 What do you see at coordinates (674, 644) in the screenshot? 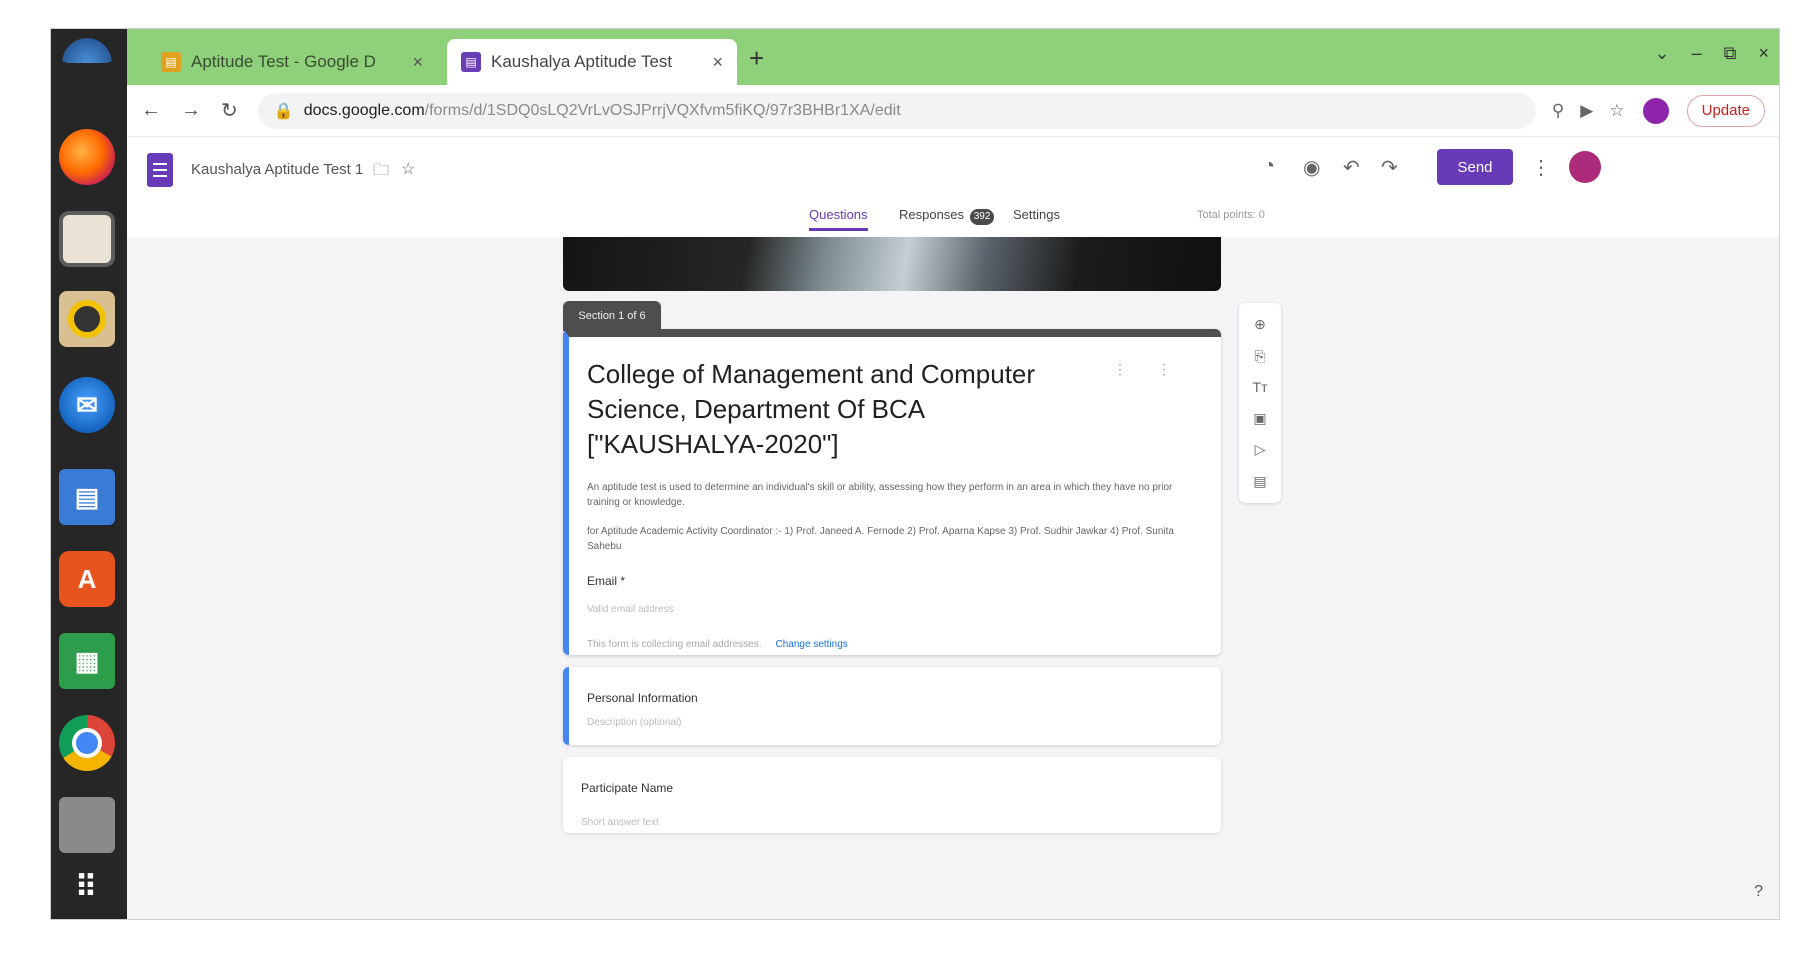
I see `email-note-text: This form is collecting email addresses.` at bounding box center [674, 644].